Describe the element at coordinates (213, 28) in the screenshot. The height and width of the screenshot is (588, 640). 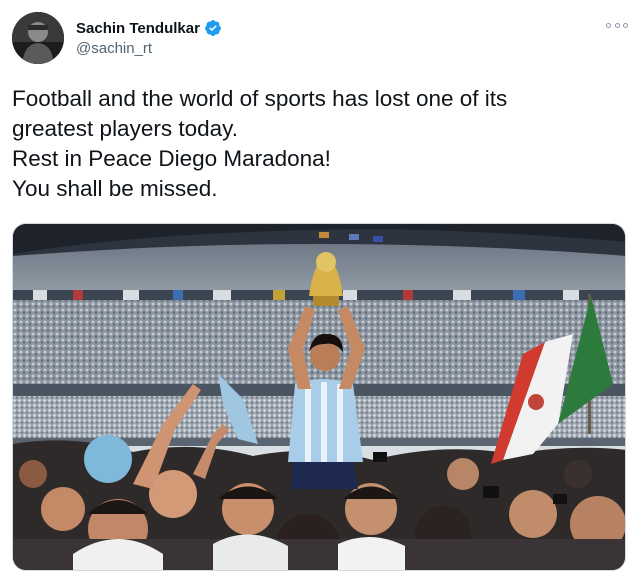
I see `verified-badge-icon` at that location.